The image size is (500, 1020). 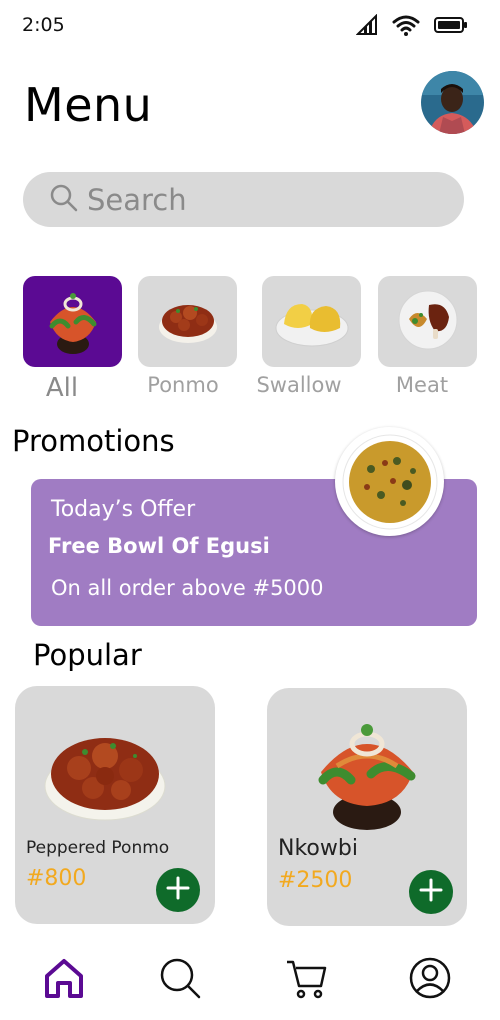 I want to click on meat-plate-icon, so click(x=428, y=322).